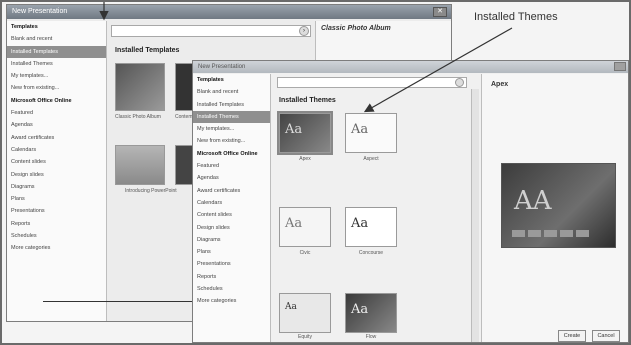  I want to click on callout-arrow-line, so click(438, 70).